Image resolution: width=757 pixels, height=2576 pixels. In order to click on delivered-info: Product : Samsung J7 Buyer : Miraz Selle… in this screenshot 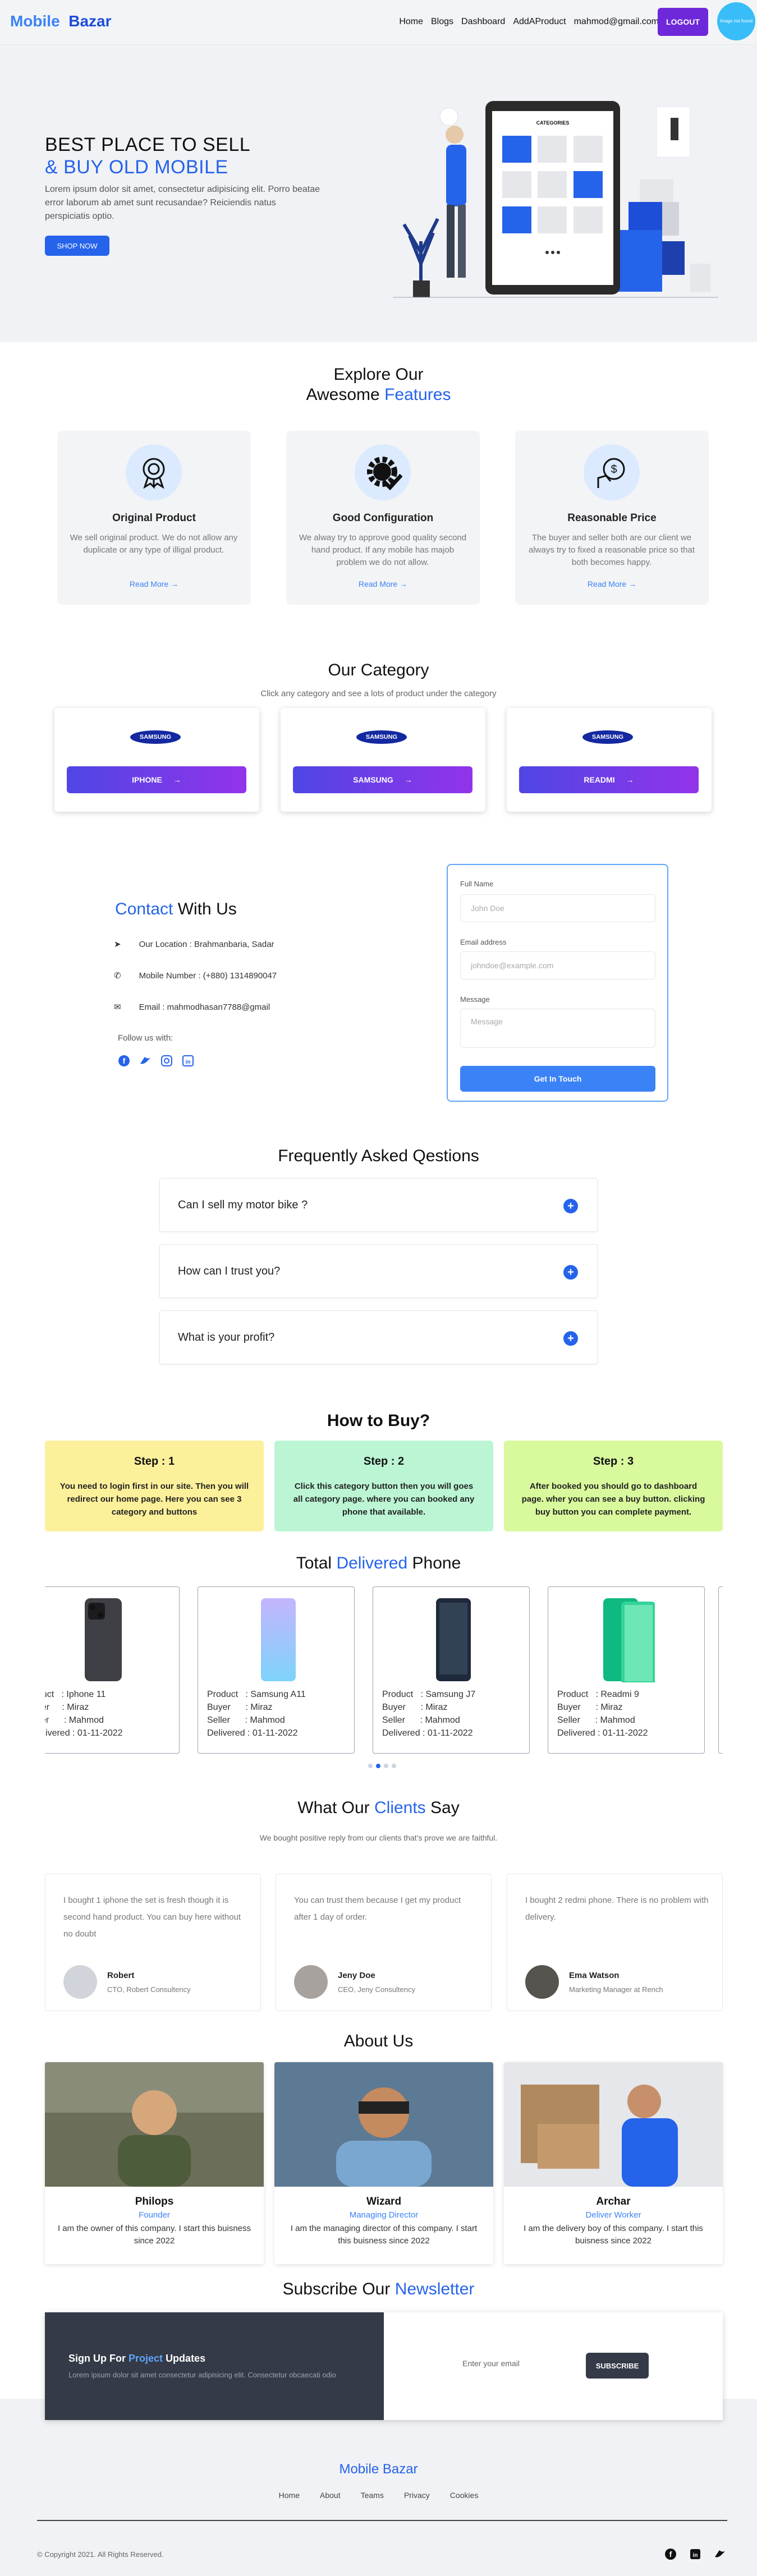, I will do `click(429, 1714)`.